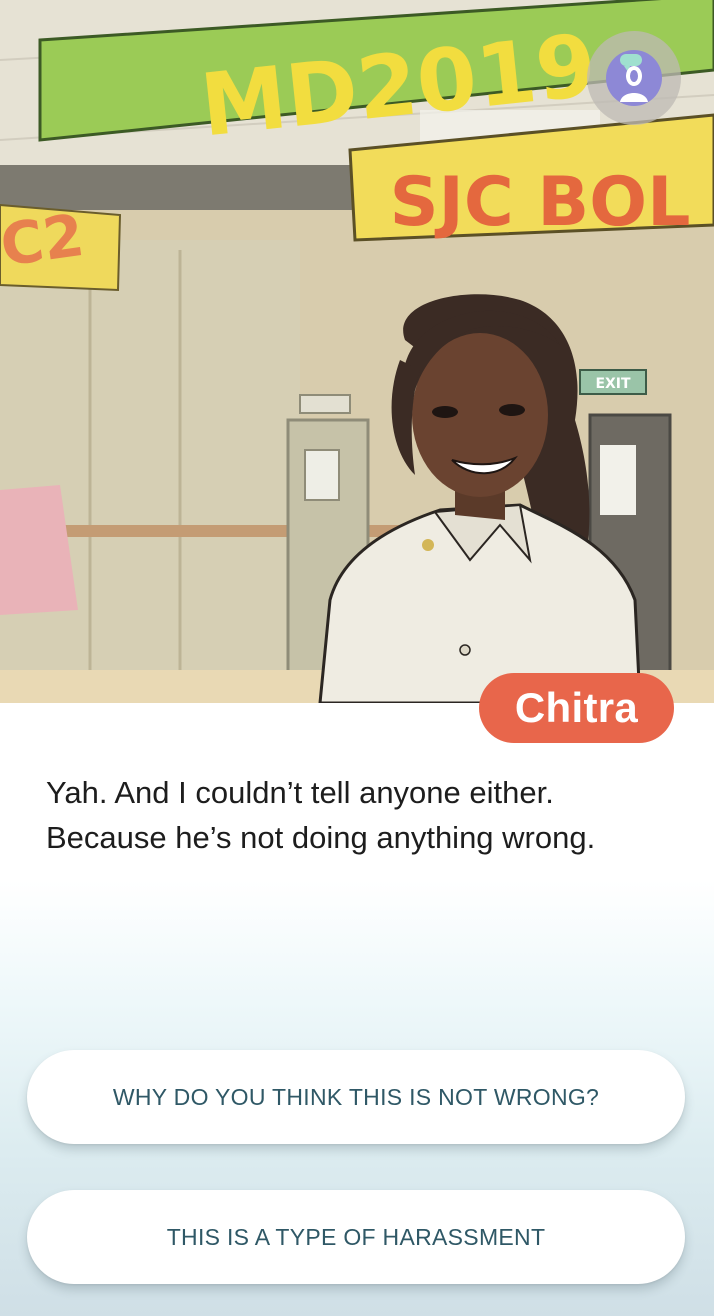  Describe the element at coordinates (540, 202) in the screenshot. I see `second-banner-text: SJC BOL` at that location.